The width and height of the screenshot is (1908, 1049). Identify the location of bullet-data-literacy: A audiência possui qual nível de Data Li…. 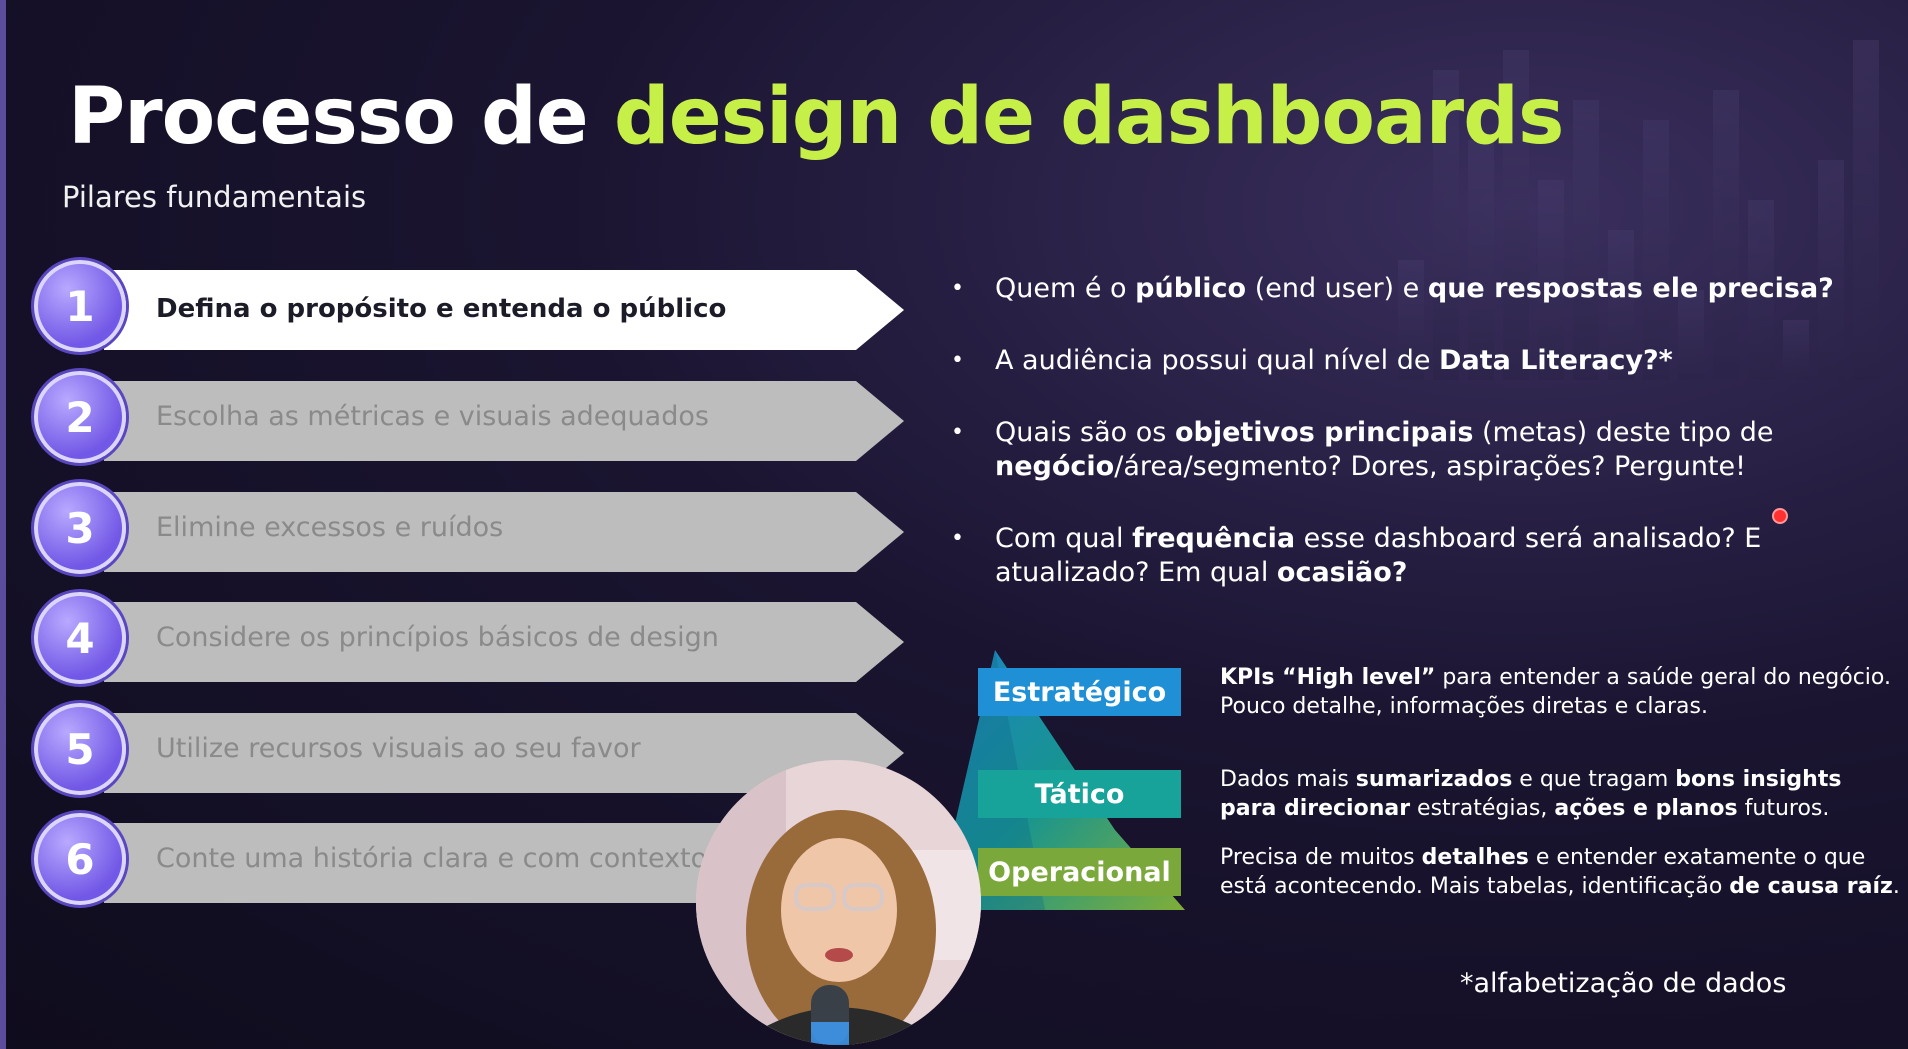
(1395, 361).